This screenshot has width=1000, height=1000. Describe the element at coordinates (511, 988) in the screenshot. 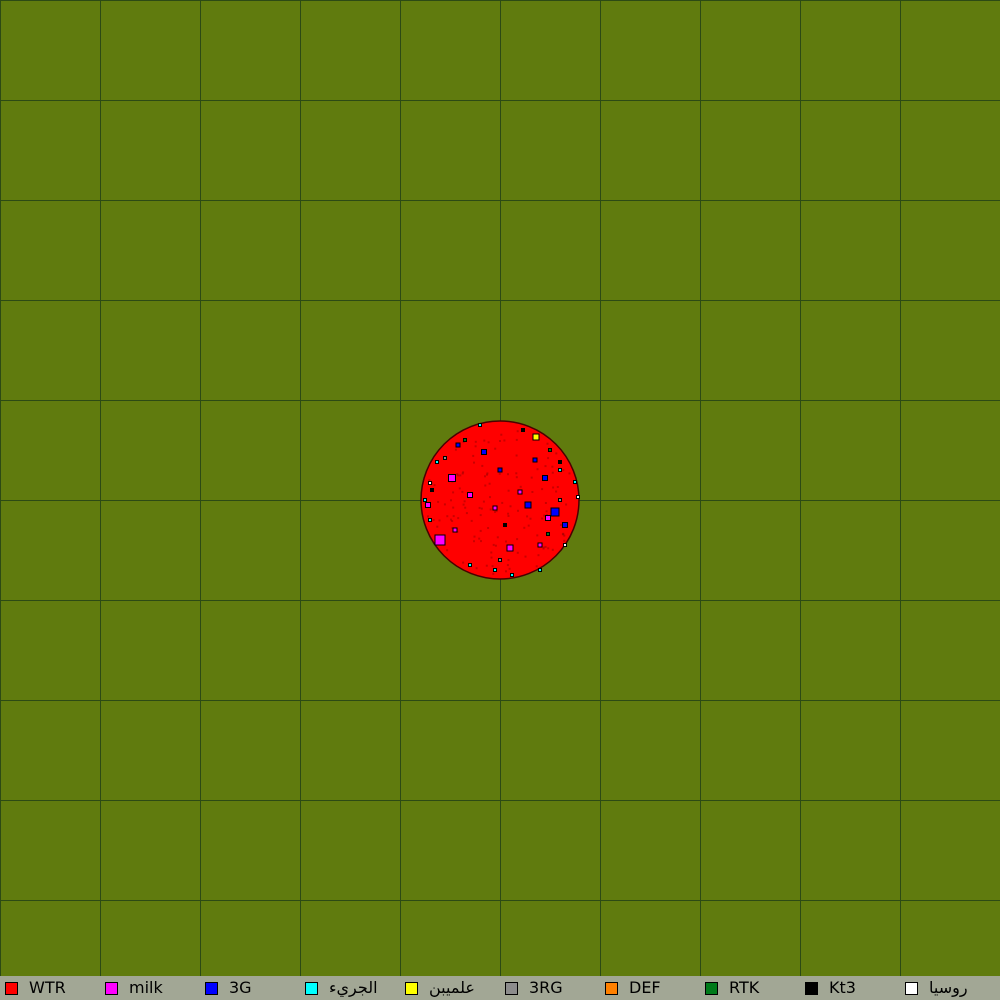

I see `legend-swatch-3rg` at that location.